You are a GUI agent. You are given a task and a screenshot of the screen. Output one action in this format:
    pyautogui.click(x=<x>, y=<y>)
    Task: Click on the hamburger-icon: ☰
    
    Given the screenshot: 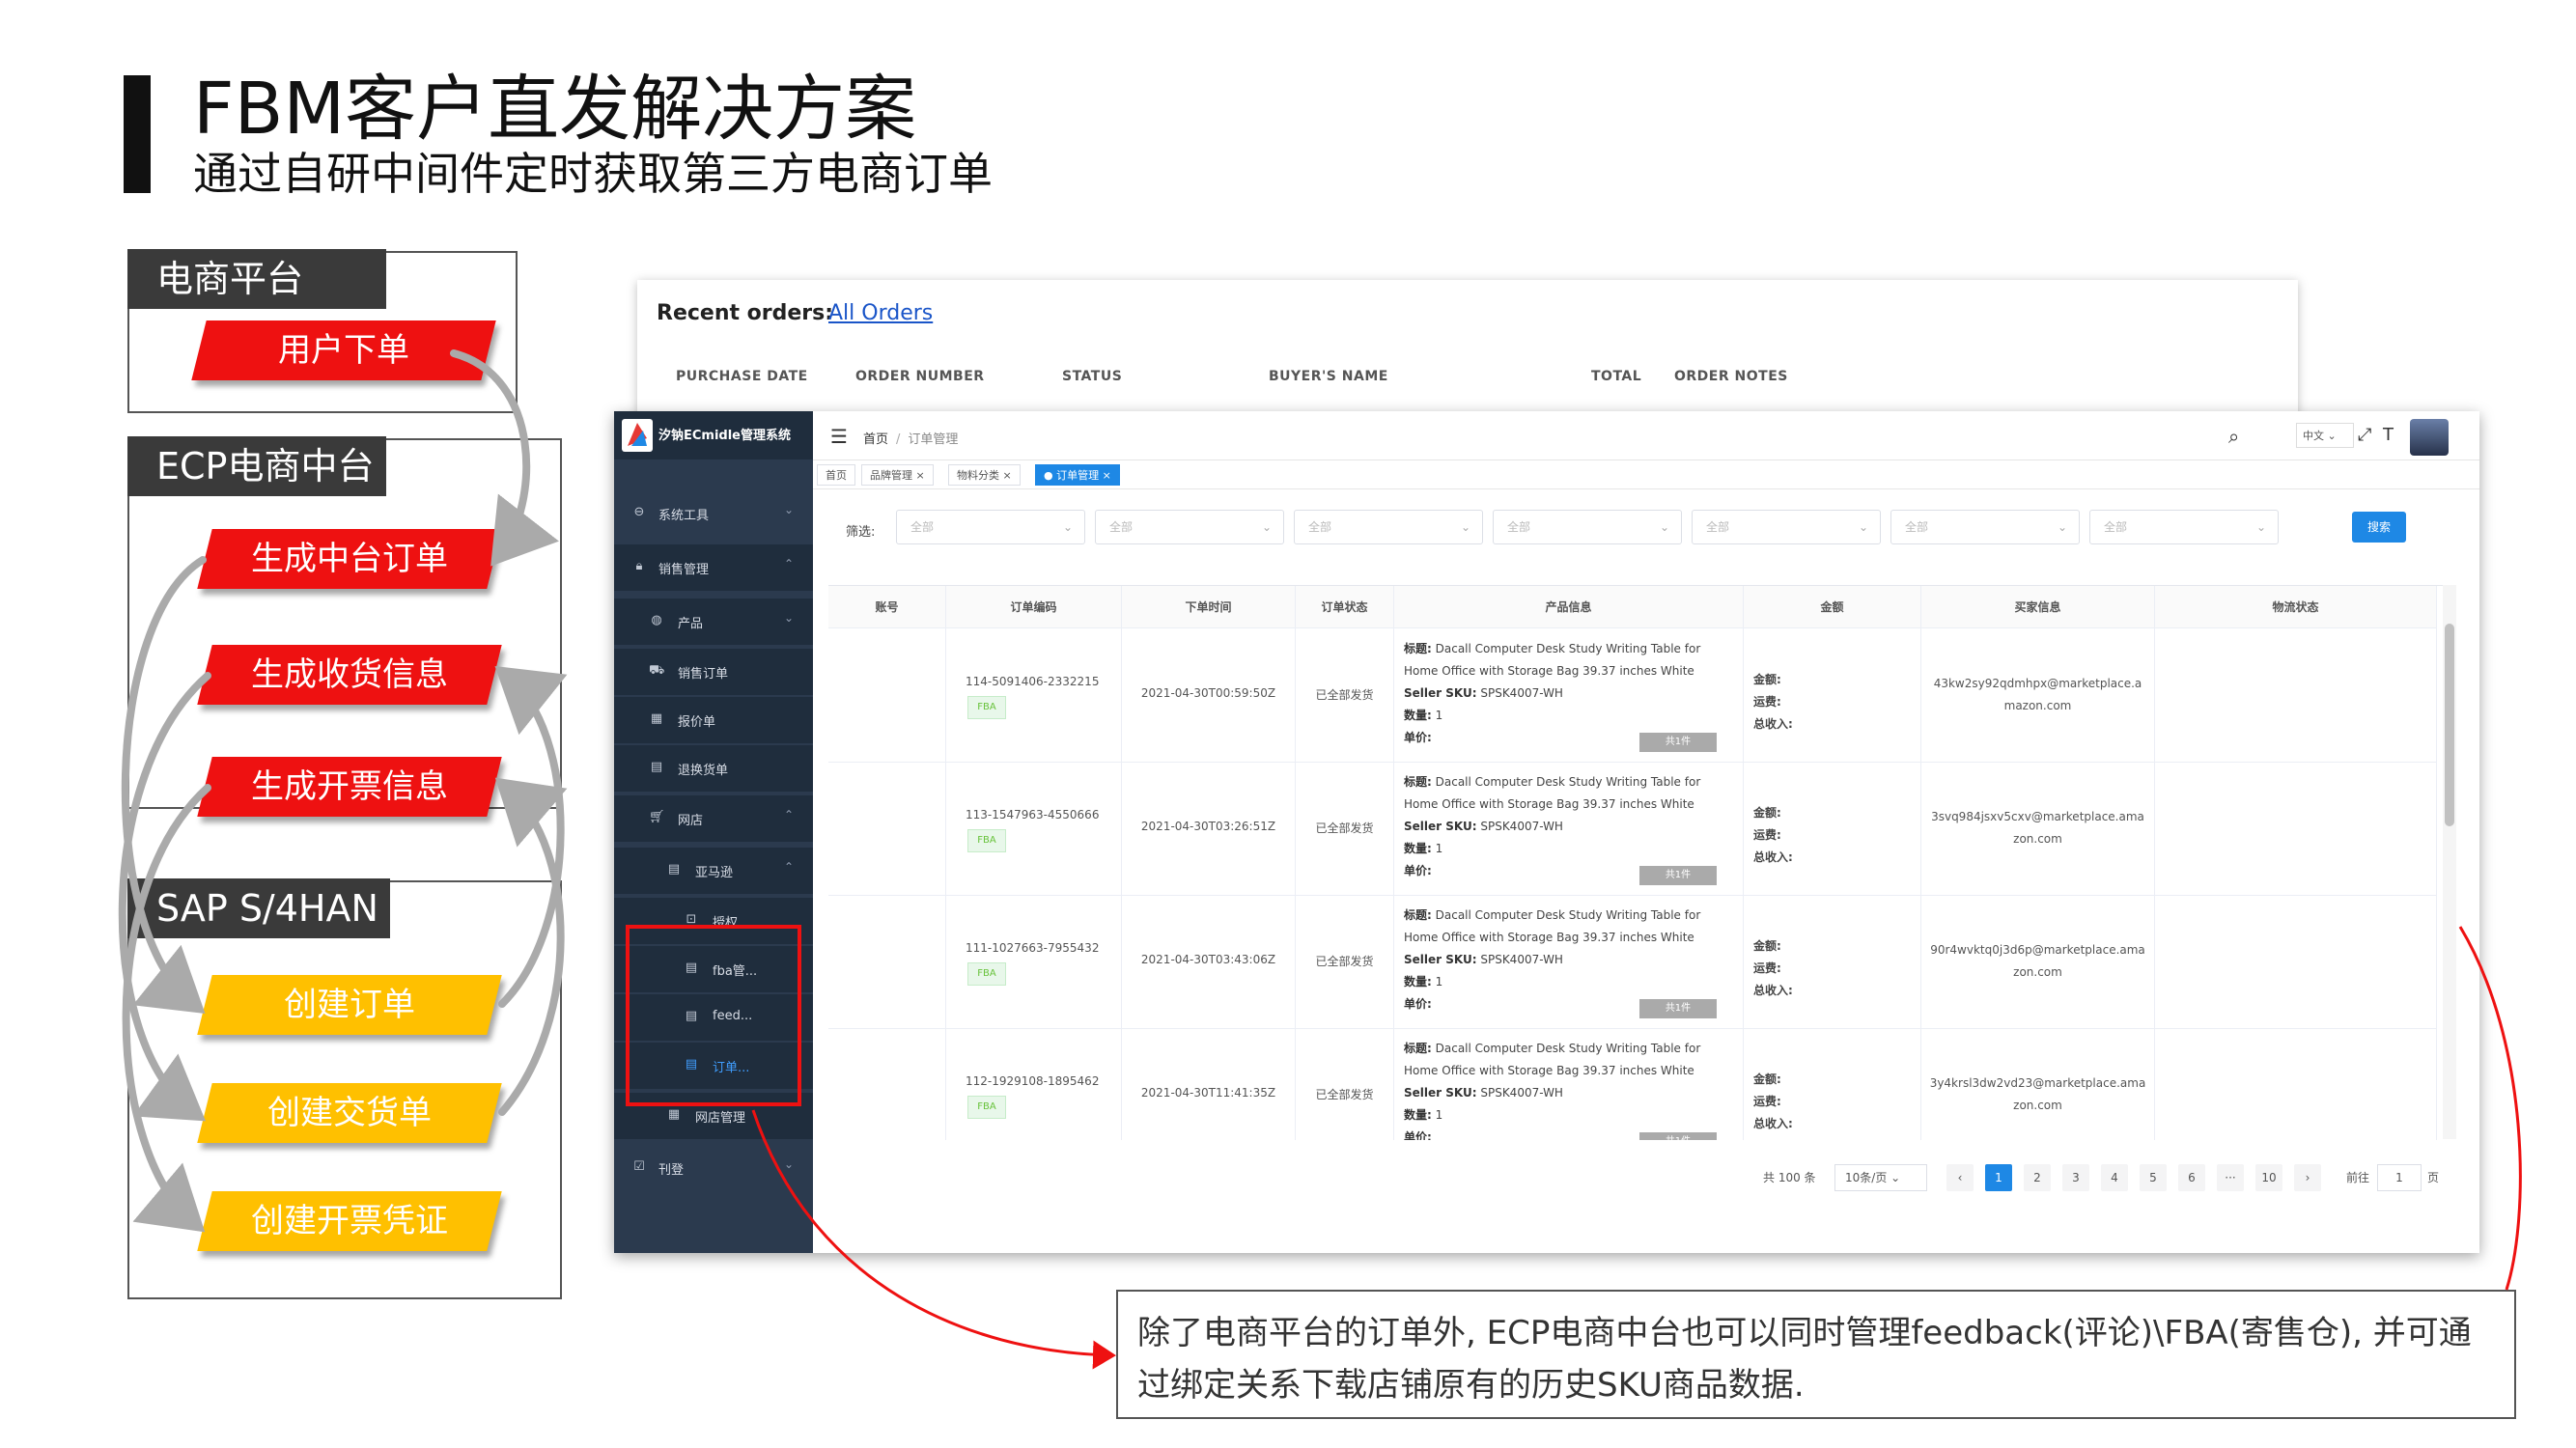 What is the action you would take?
    pyautogui.click(x=839, y=437)
    